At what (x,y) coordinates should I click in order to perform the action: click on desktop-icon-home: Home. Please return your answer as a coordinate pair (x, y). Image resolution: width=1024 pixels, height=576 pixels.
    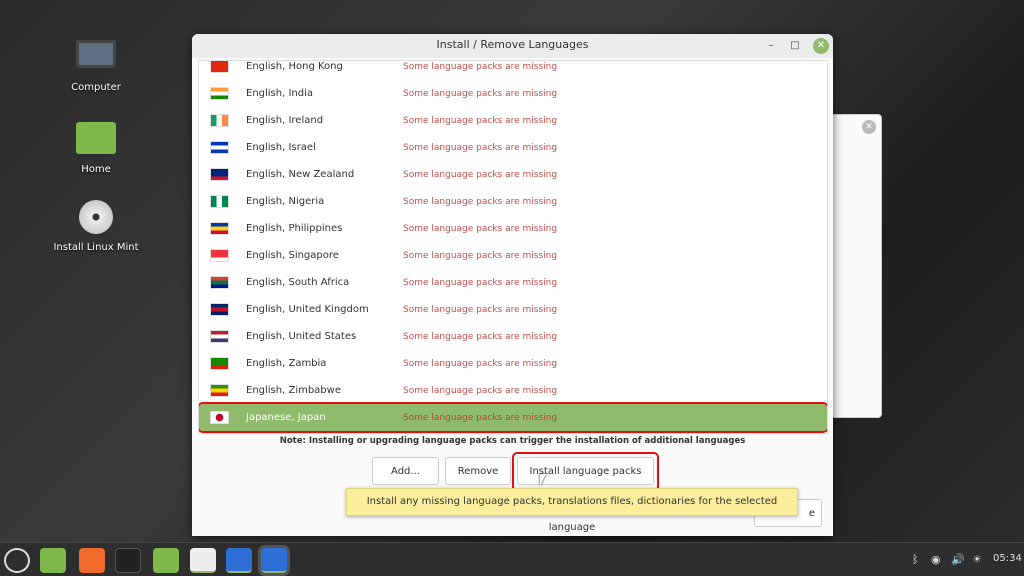
    Looking at the image, I should click on (96, 148).